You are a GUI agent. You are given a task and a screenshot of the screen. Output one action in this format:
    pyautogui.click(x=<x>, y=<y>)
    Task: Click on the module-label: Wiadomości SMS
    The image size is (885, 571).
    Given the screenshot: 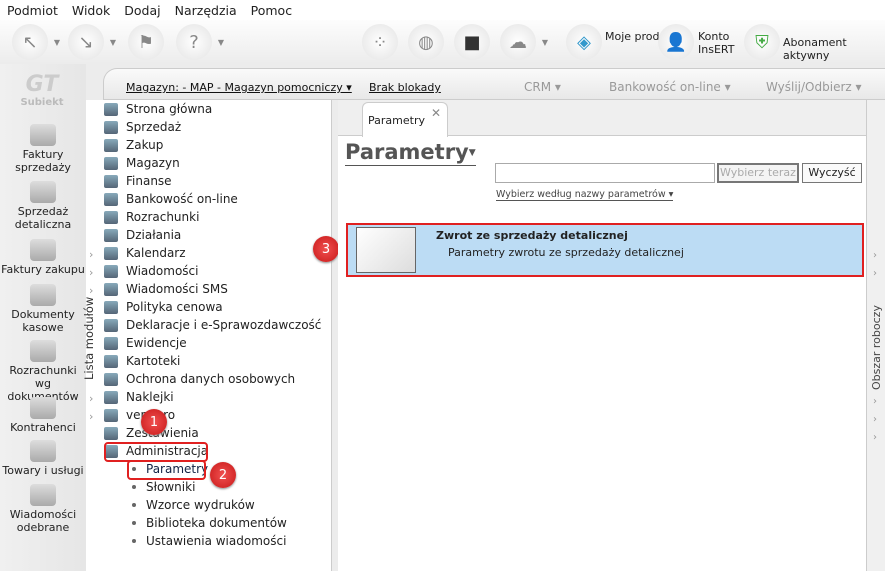 What is the action you would take?
    pyautogui.click(x=177, y=289)
    